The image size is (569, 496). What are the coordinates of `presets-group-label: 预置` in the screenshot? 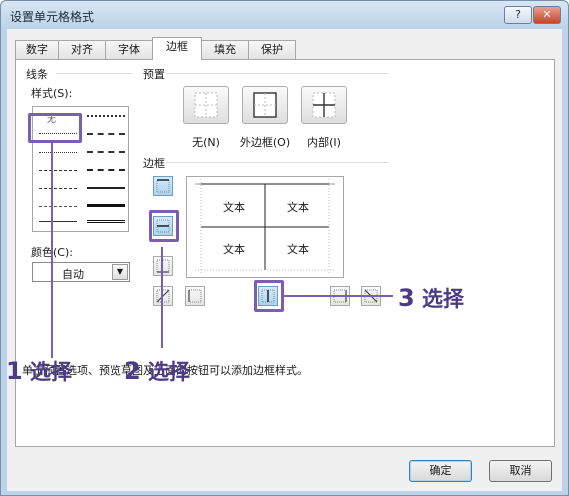 It's located at (154, 74).